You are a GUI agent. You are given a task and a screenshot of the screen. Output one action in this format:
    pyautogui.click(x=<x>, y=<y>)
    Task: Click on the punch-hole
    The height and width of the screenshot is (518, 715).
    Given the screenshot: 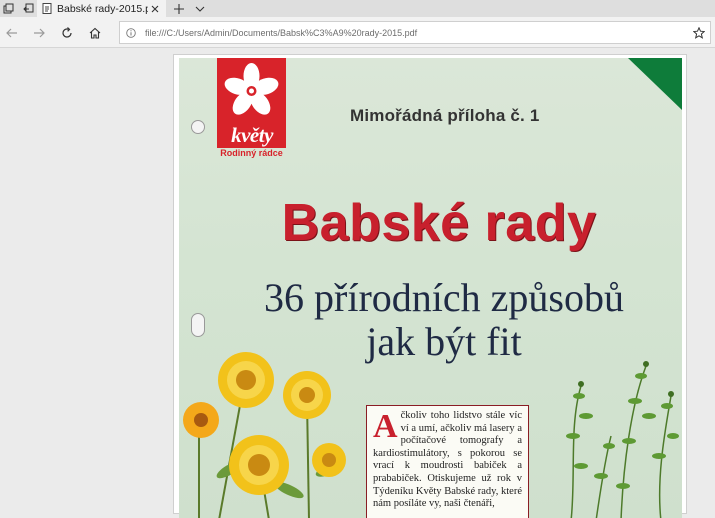 What is the action you would take?
    pyautogui.click(x=198, y=127)
    